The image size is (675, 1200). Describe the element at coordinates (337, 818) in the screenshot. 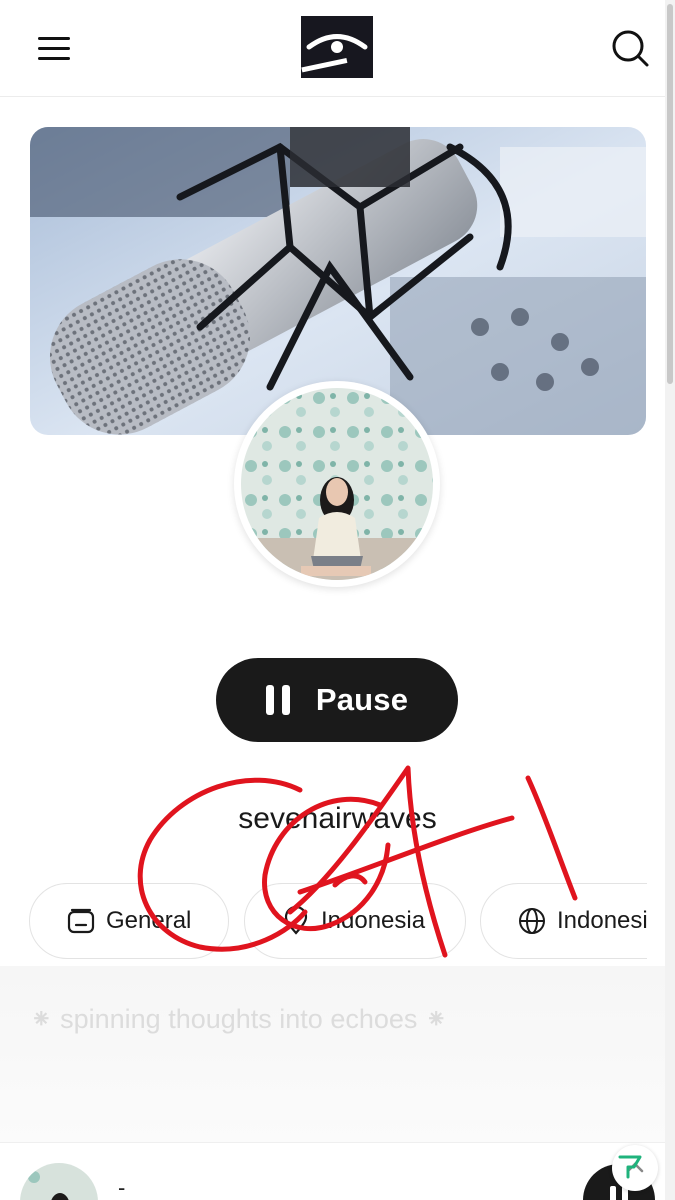

I see `station-name: sevenairwaves` at that location.